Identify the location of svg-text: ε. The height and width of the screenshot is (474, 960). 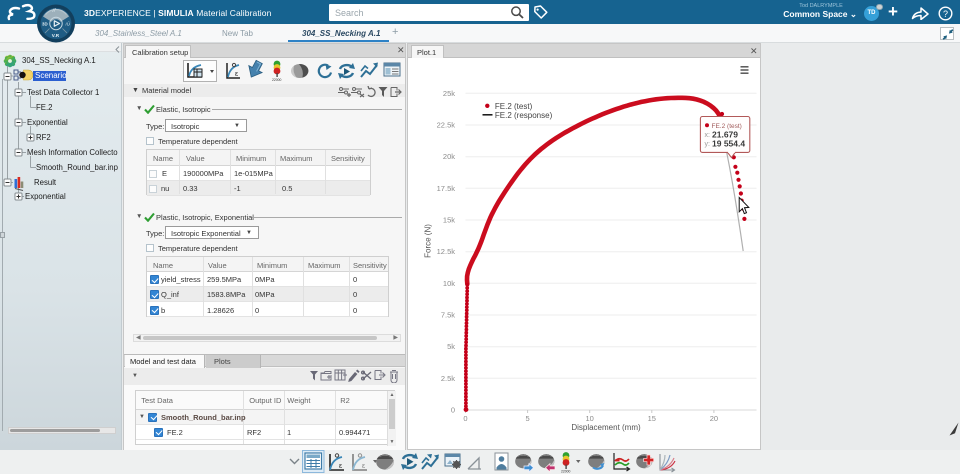
(236, 74).